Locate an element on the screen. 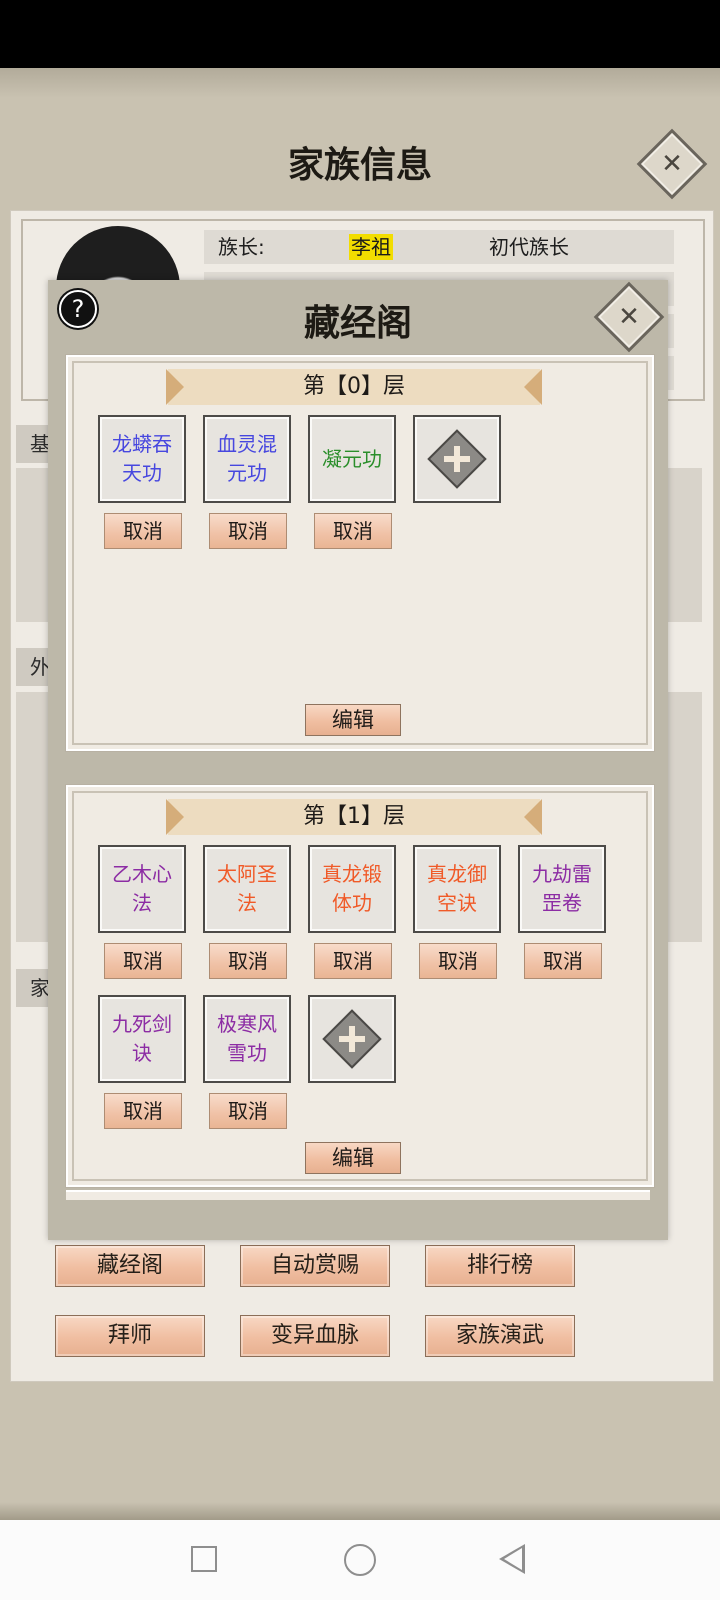 The width and height of the screenshot is (720, 1600). skill-card: 太阿圣法 is located at coordinates (247, 889).